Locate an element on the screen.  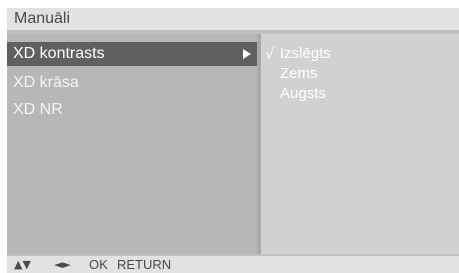
title-bar: Manuāli is located at coordinates (233, 19).